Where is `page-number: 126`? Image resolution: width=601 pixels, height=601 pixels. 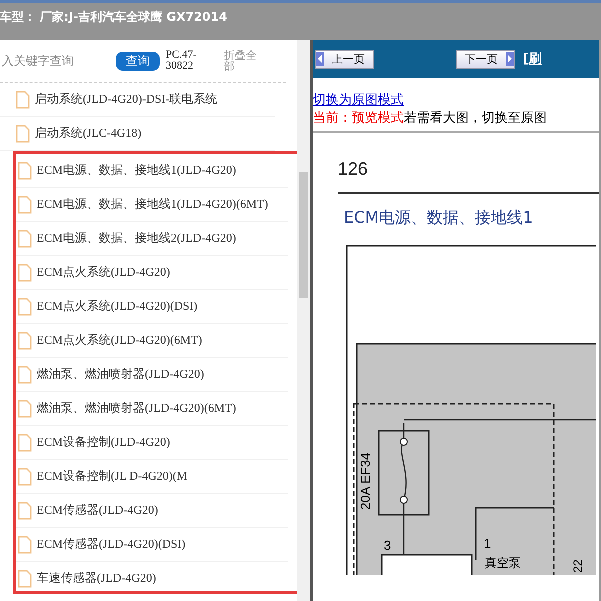 page-number: 126 is located at coordinates (468, 176).